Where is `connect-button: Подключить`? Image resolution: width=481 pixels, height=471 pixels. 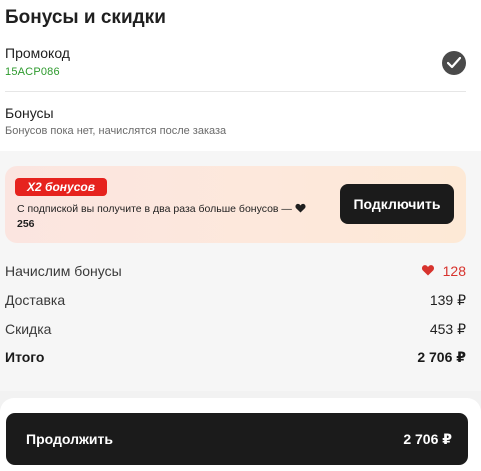
connect-button: Подключить is located at coordinates (397, 204).